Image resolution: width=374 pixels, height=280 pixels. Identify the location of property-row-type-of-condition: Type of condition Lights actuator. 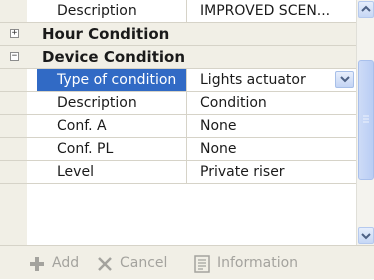
(178, 80).